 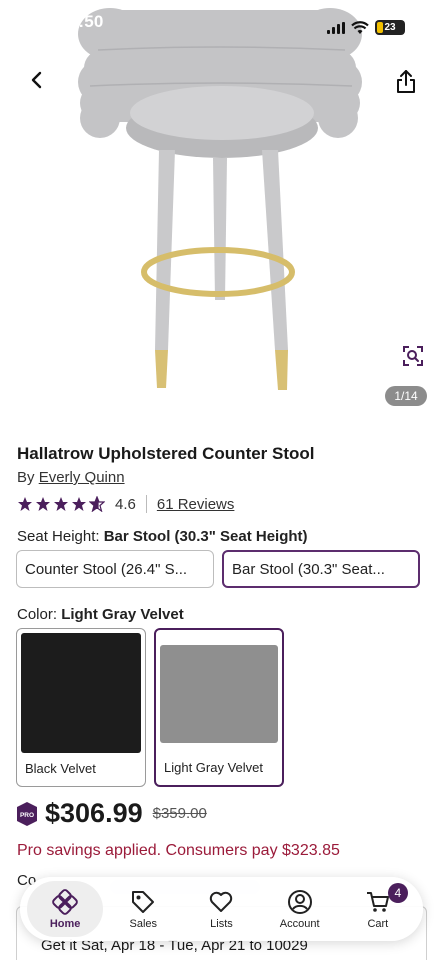 I want to click on tab-label: Lists, so click(x=221, y=923).